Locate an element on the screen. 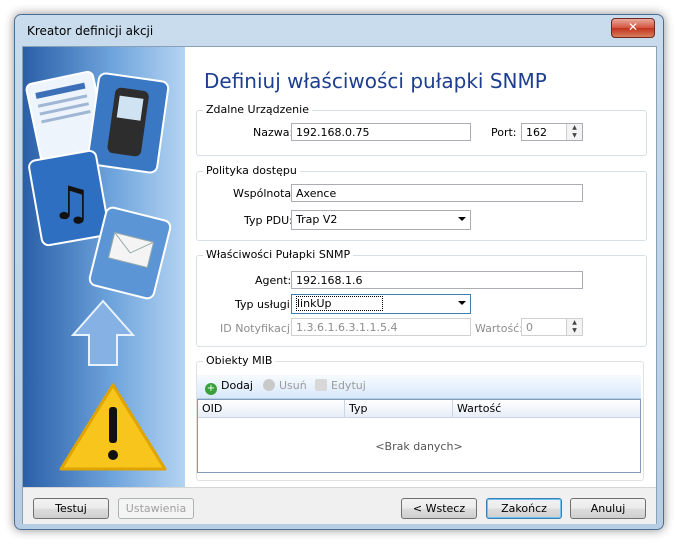  value-value: 0 is located at coordinates (529, 327).